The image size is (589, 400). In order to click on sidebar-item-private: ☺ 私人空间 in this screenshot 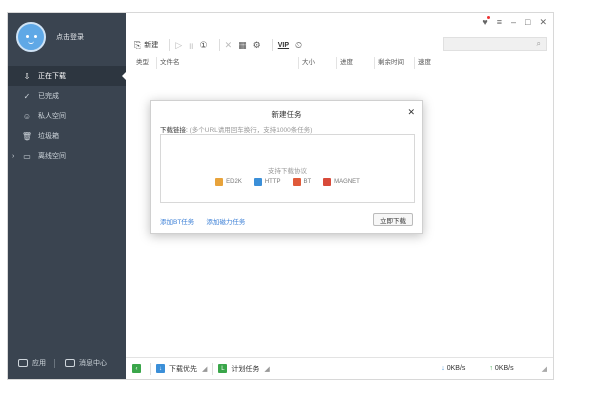, I will do `click(67, 116)`.